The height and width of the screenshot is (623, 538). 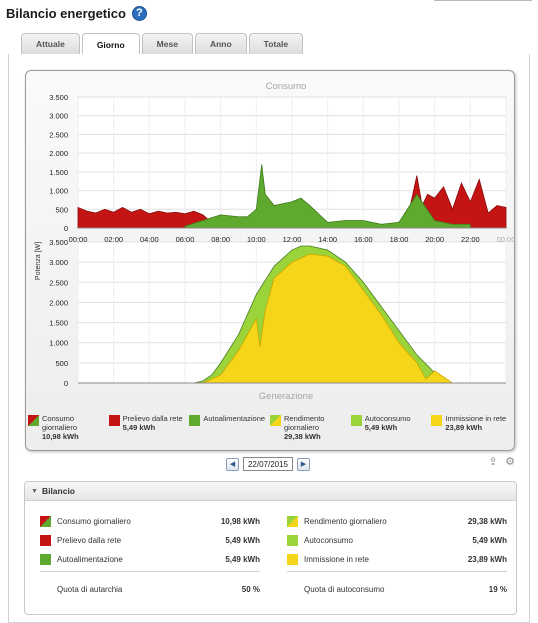 What do you see at coordinates (150, 521) in the screenshot?
I see `bil-consumo-row: Consumo giornaliero 10,98 kWh` at bounding box center [150, 521].